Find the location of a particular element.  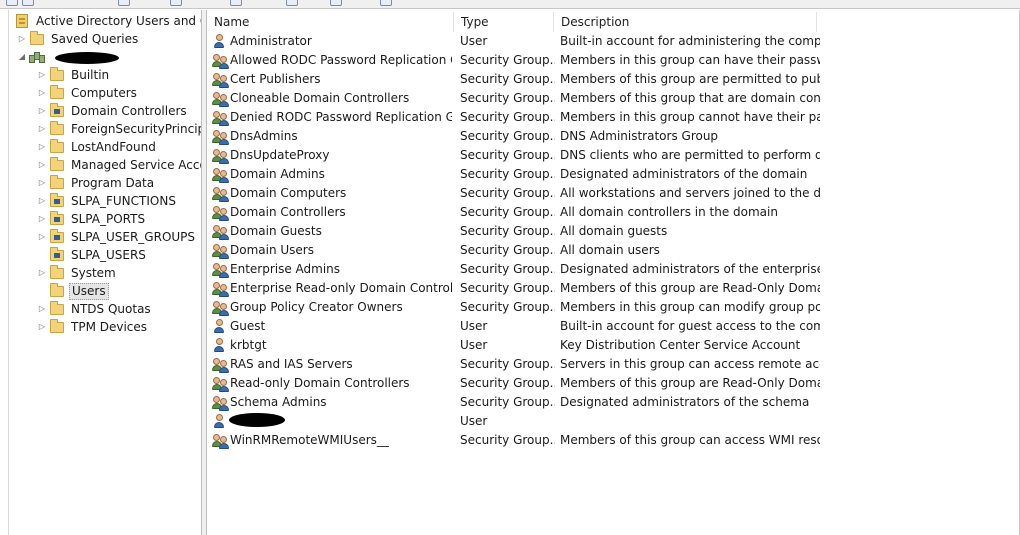

cell-description: All domain controllers in the domain is located at coordinates (669, 212).